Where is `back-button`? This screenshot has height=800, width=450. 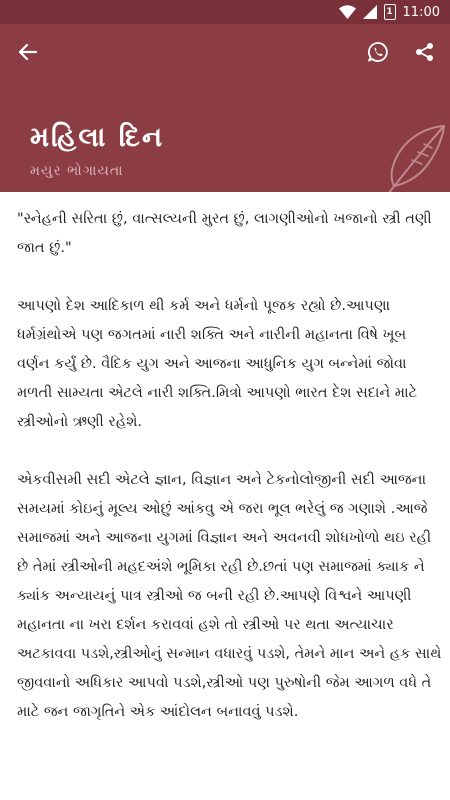
back-button is located at coordinates (28, 52).